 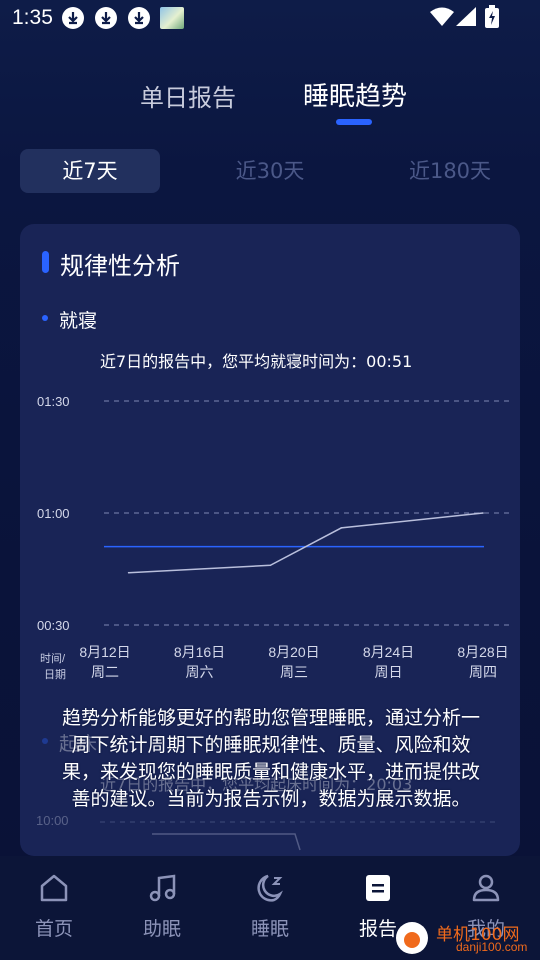 What do you see at coordinates (200, 672) in the screenshot?
I see `x-tick-weekday: 周六` at bounding box center [200, 672].